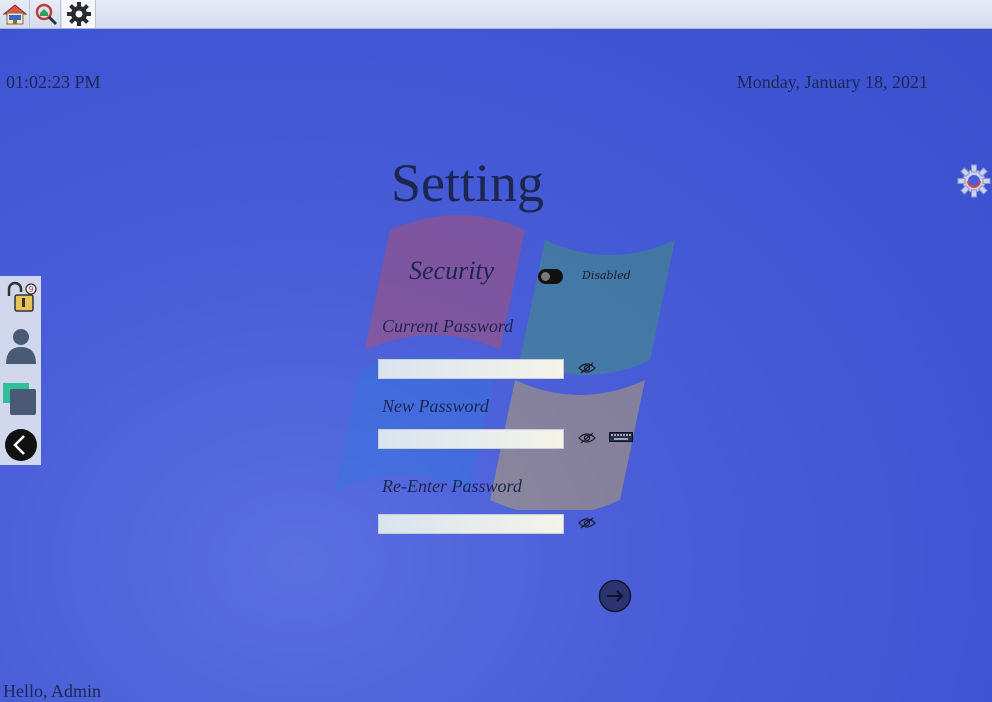 The height and width of the screenshot is (702, 992). Describe the element at coordinates (30, 289) in the screenshot. I see `svg-text: 9` at that location.